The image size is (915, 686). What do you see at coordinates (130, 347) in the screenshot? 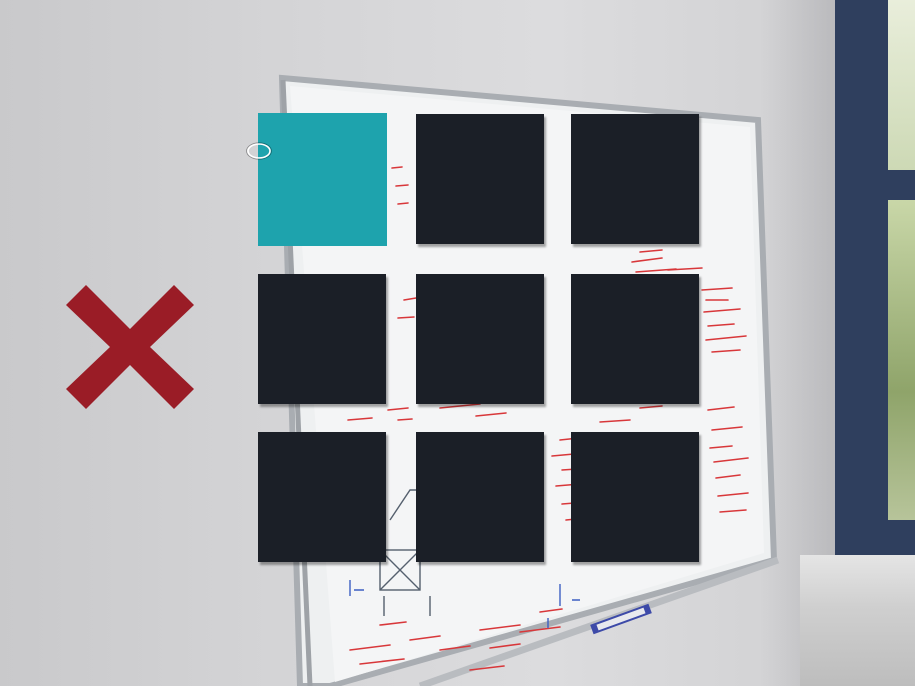
I see `close-x-icon` at bounding box center [130, 347].